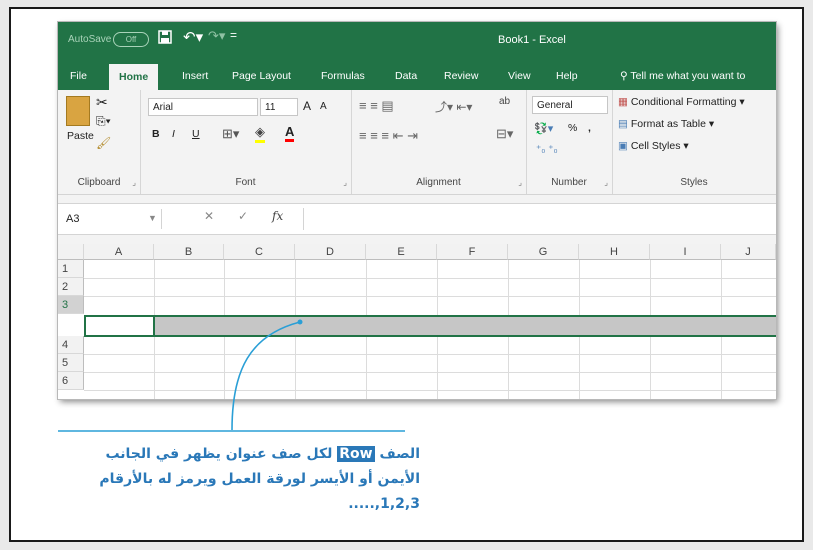  I want to click on paste-button: Paste, so click(80, 136).